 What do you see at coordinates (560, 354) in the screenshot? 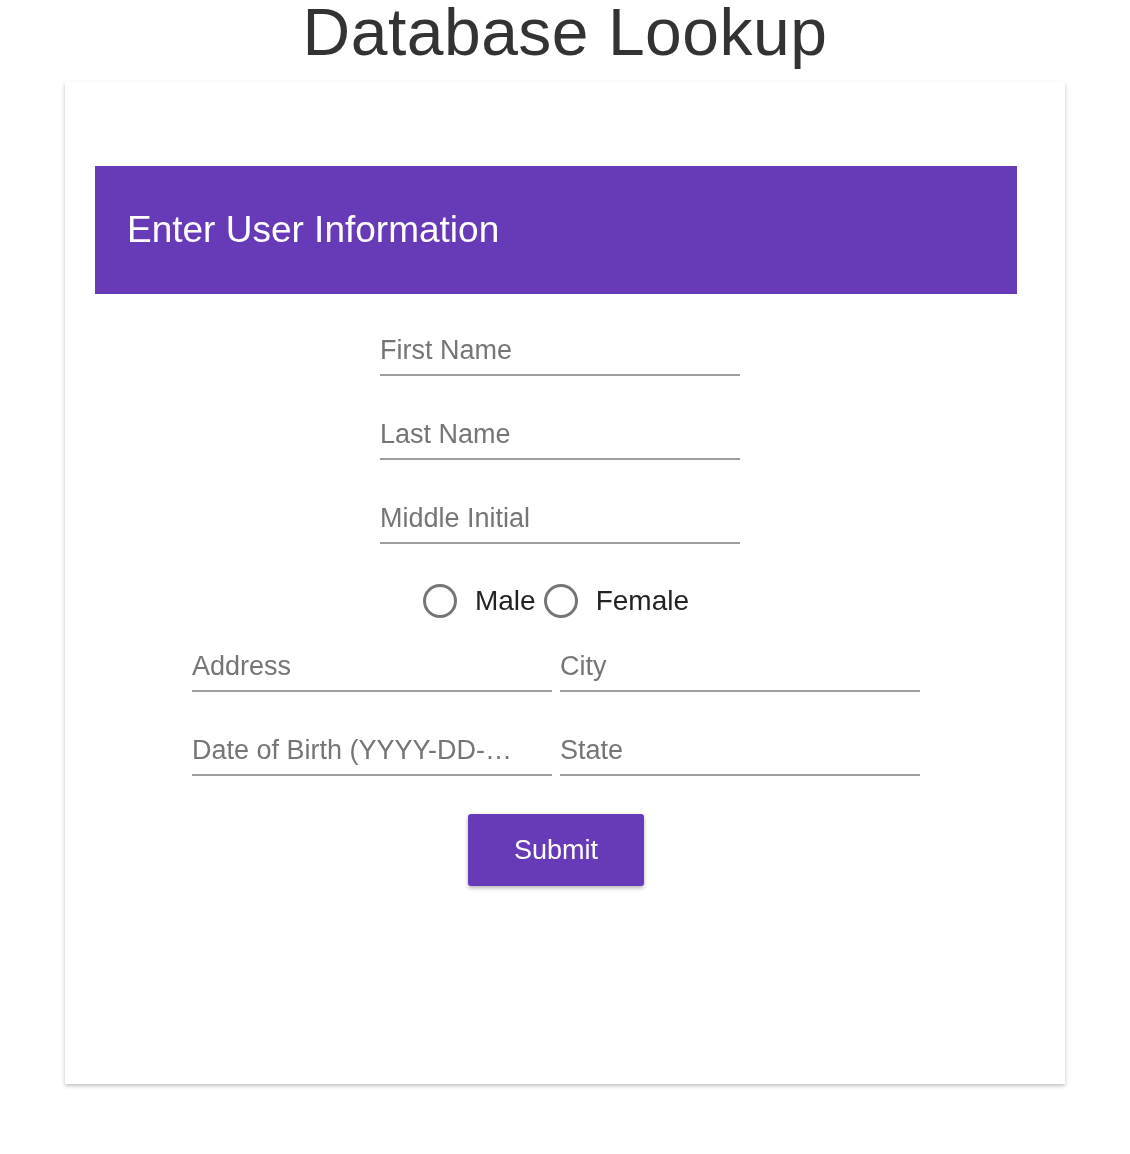
I see `text-field: First Name` at bounding box center [560, 354].